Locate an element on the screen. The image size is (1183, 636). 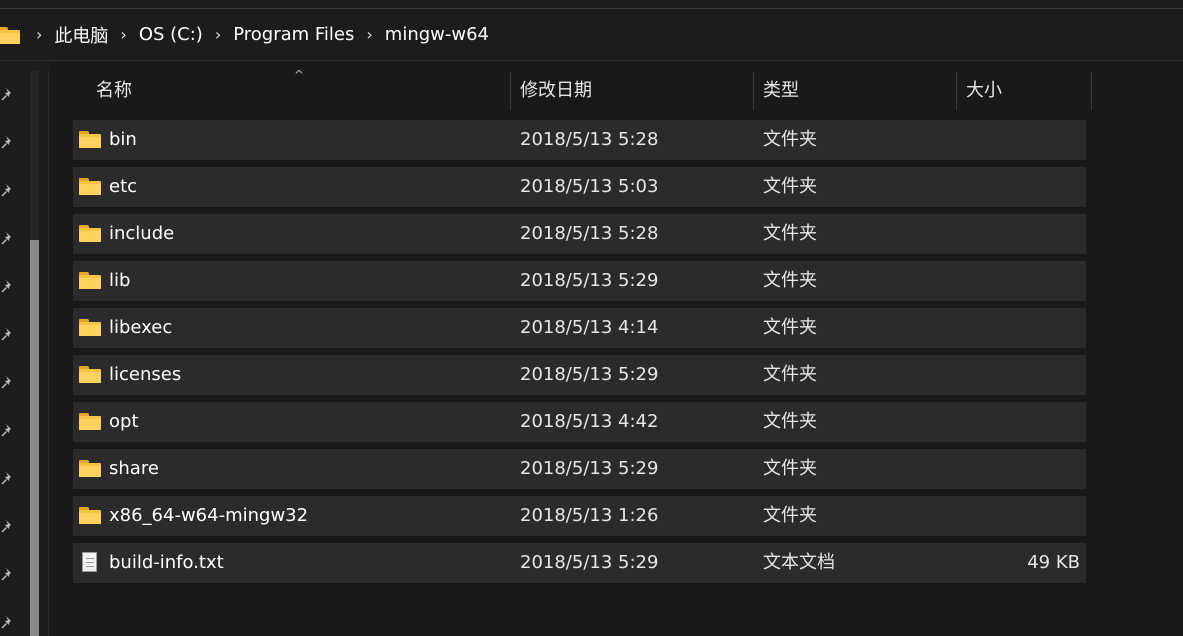
column-header-type: 类型 is located at coordinates (781, 91).